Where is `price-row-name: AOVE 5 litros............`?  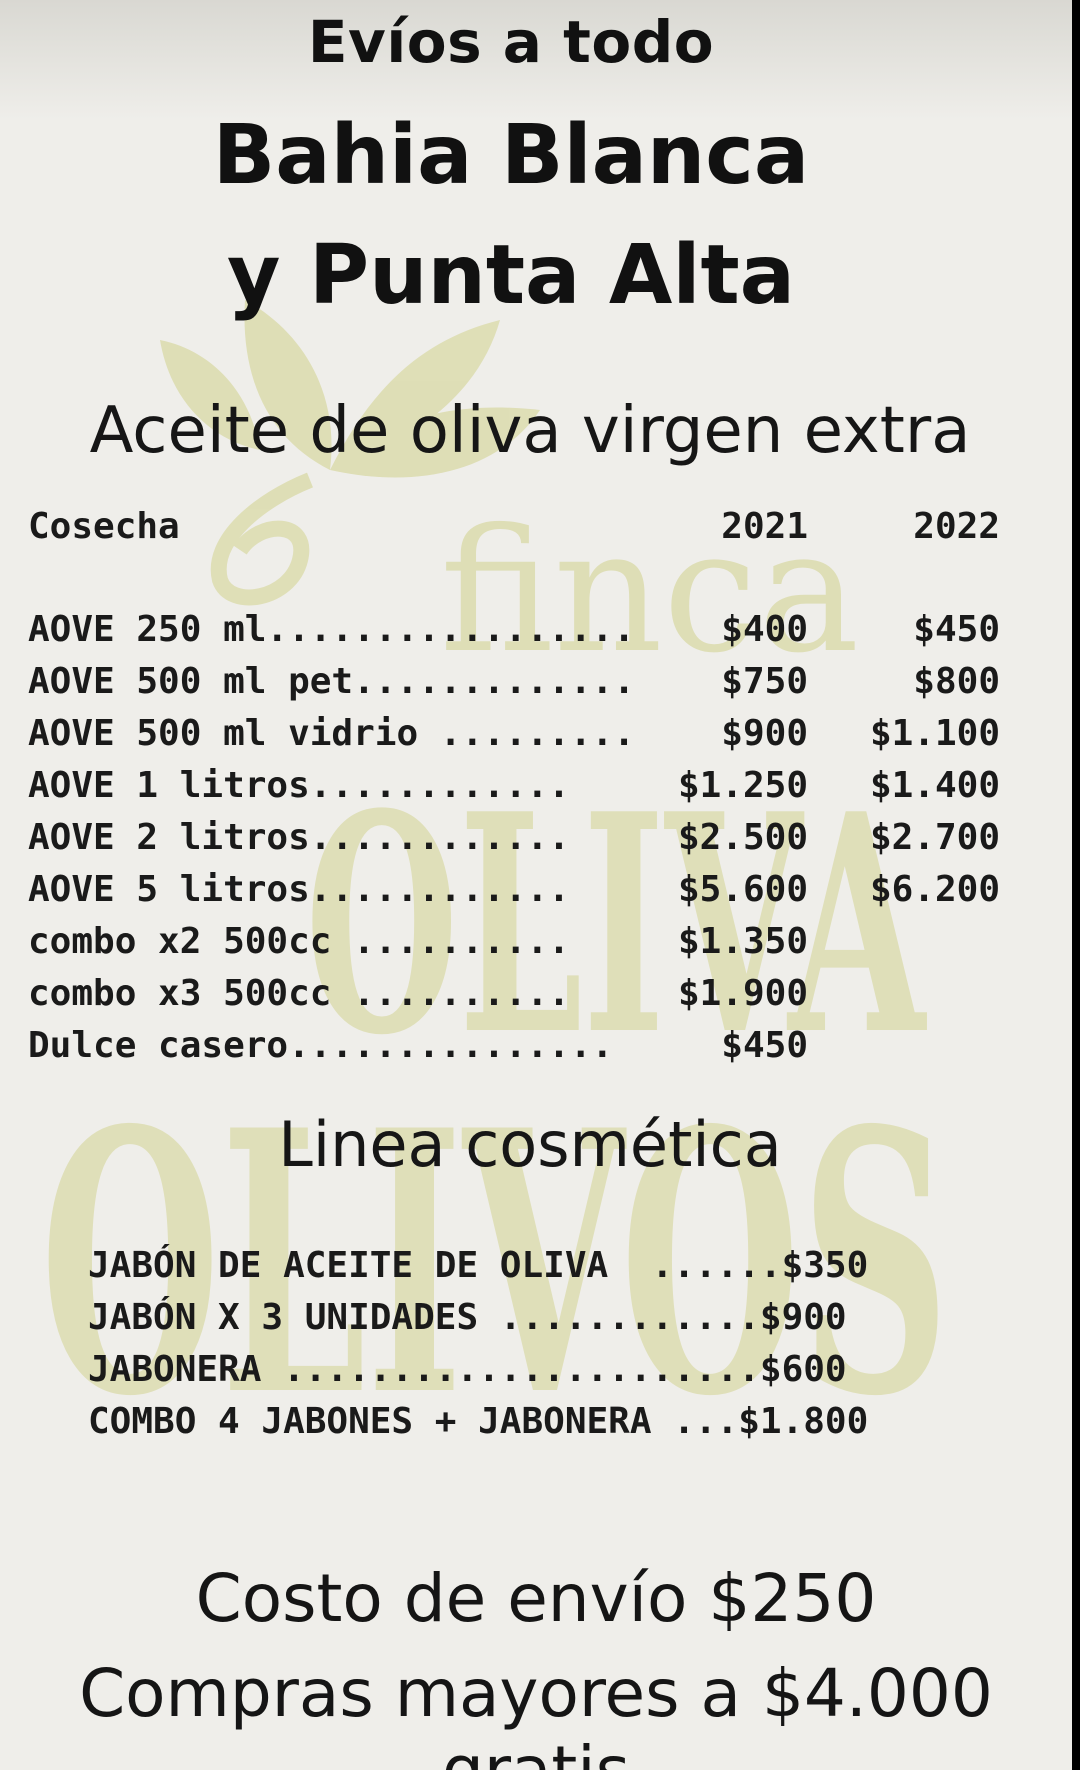 price-row-name: AOVE 5 litros............ is located at coordinates (299, 889).